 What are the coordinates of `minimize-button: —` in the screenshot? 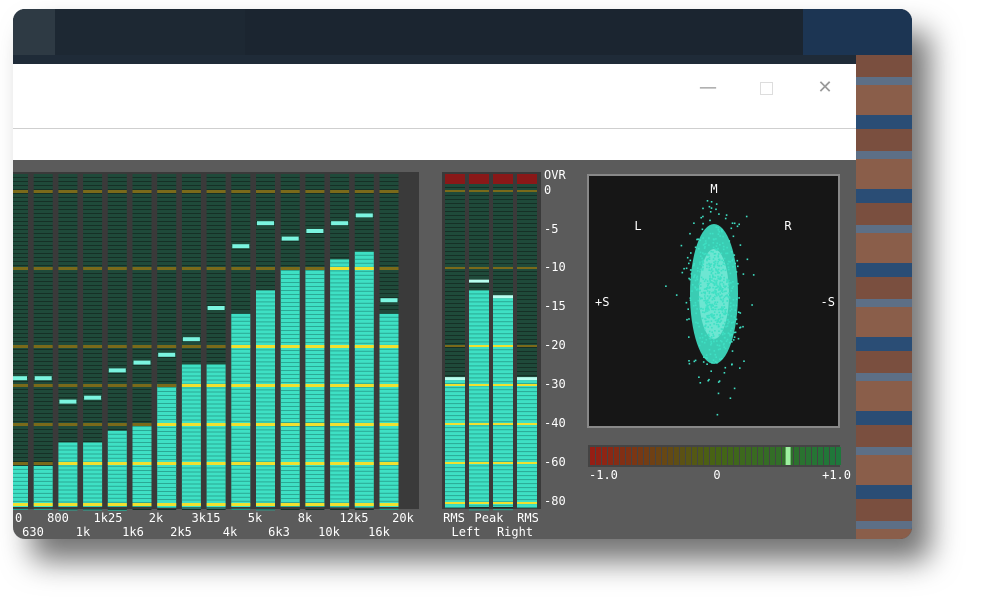 It's located at (708, 88).